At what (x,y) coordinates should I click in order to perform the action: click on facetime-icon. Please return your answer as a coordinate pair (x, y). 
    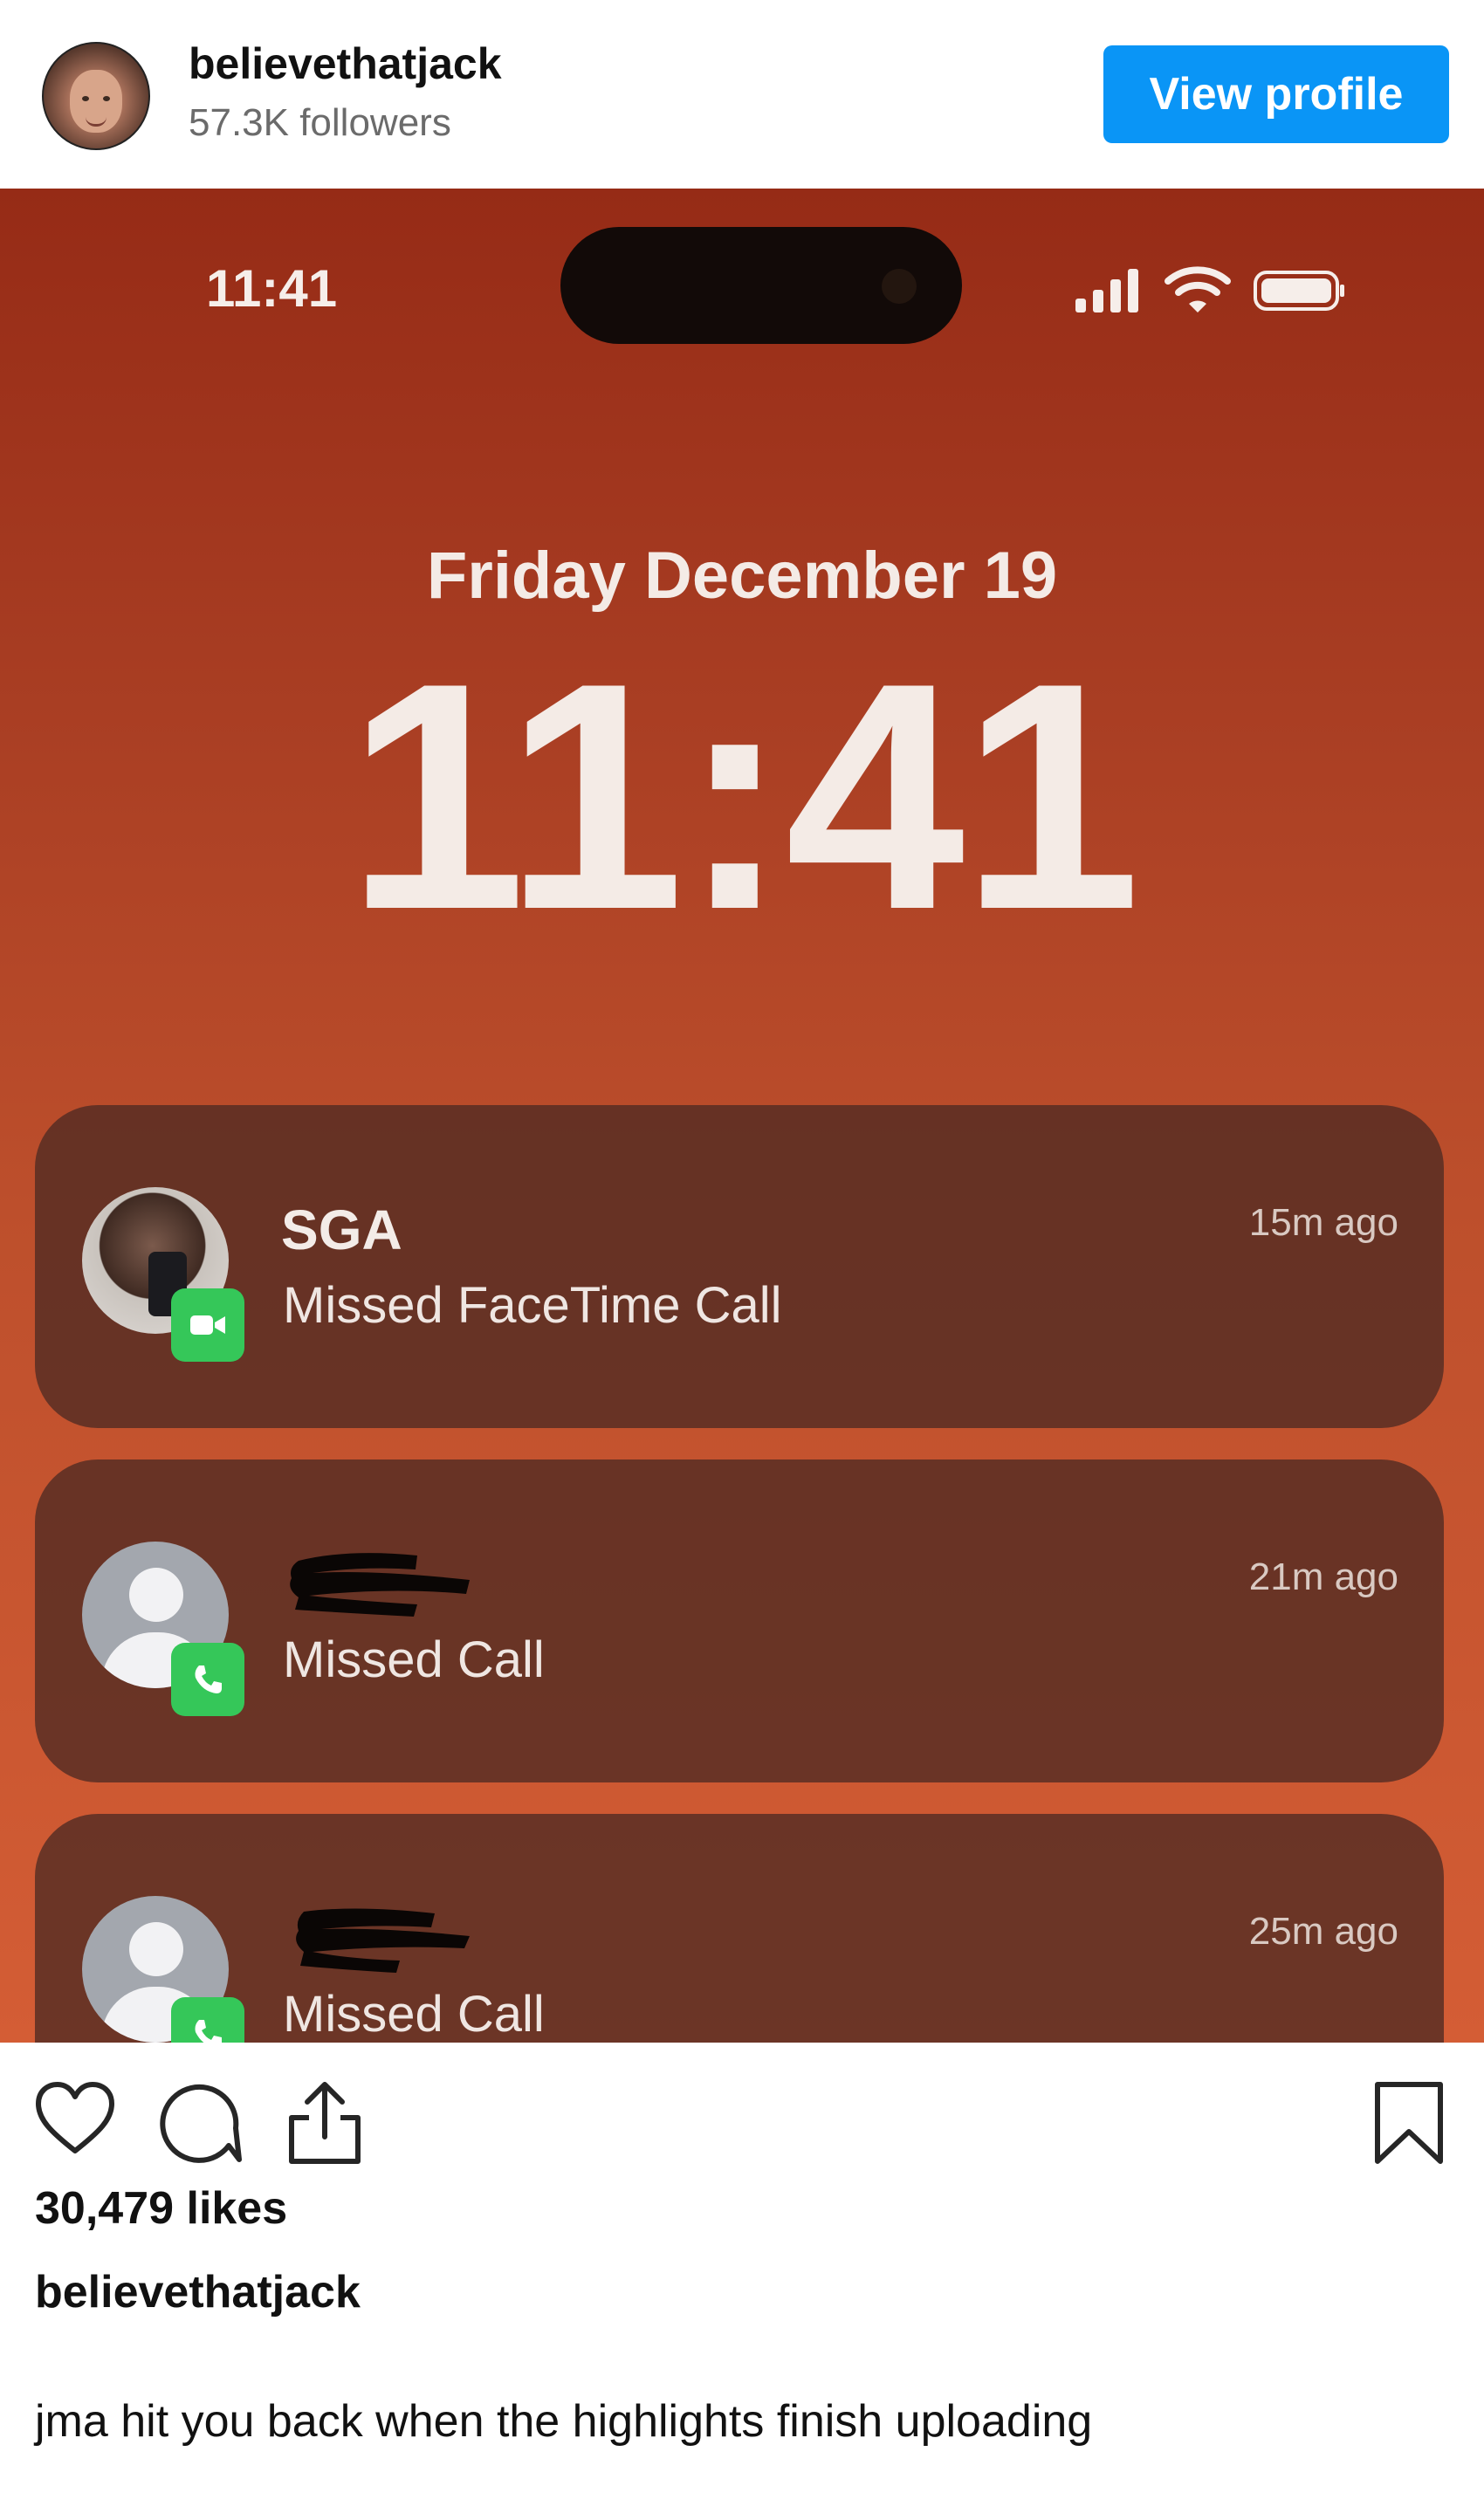
    Looking at the image, I should click on (208, 1325).